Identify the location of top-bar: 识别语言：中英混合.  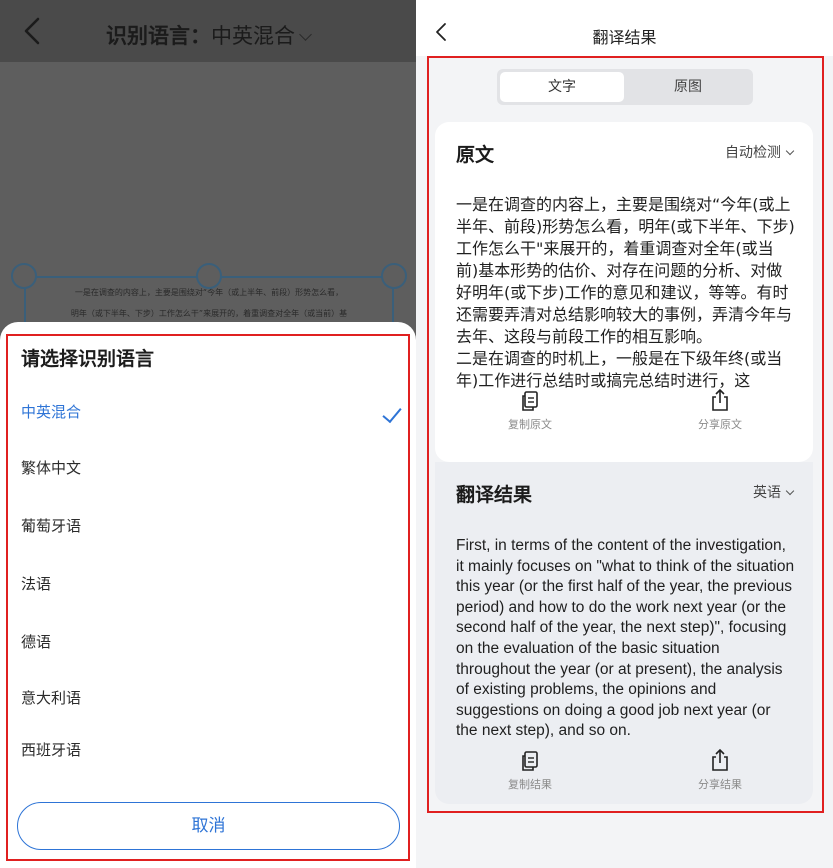
(208, 31).